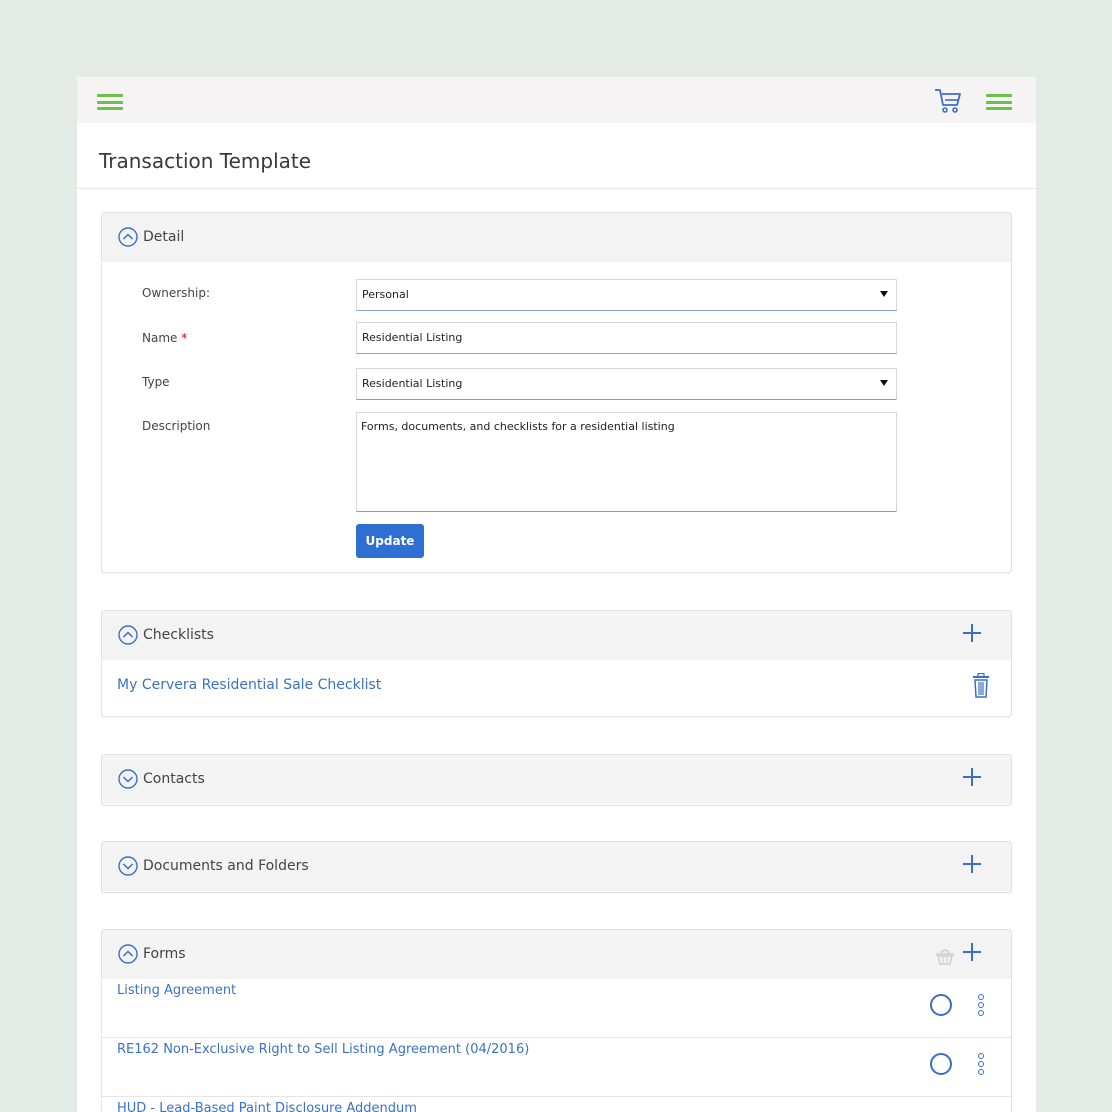 This screenshot has width=1112, height=1112. Describe the element at coordinates (176, 426) in the screenshot. I see `description-label: Description` at that location.